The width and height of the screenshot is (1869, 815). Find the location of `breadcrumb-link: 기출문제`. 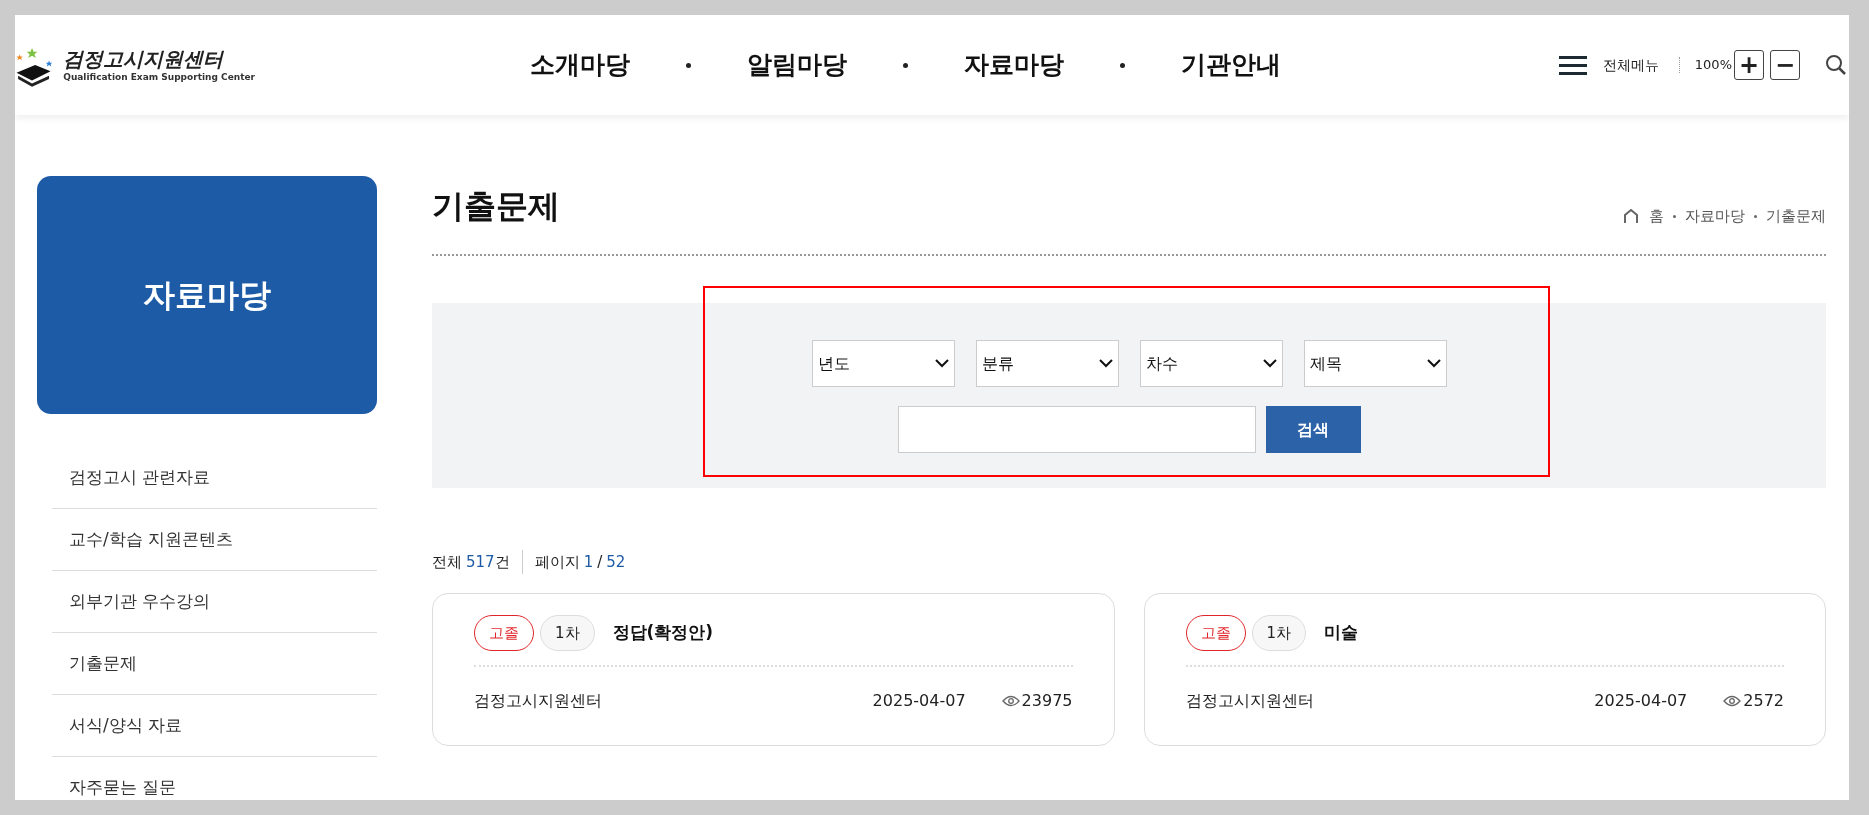

breadcrumb-link: 기출문제 is located at coordinates (1796, 216).